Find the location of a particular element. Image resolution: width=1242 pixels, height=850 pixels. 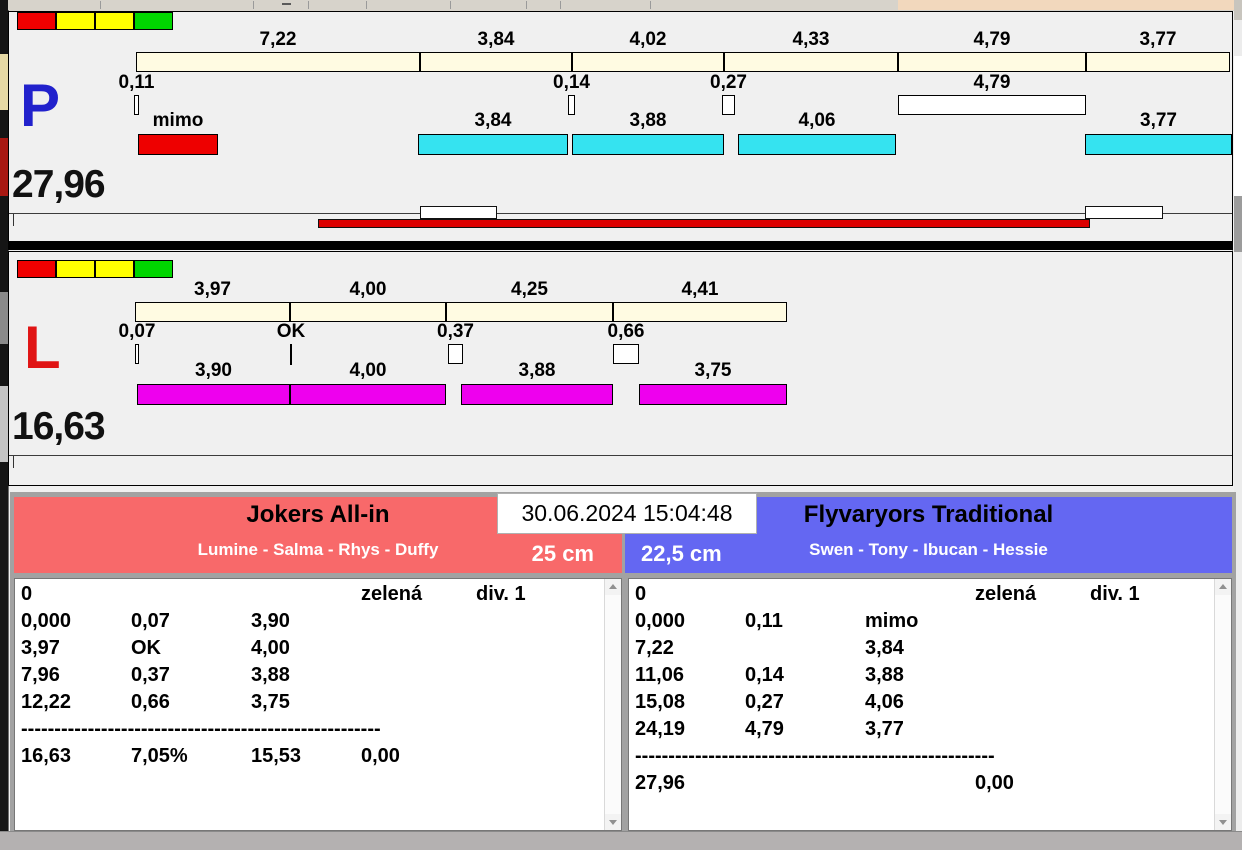

segment-time-label: 4,25 is located at coordinates (529, 289).